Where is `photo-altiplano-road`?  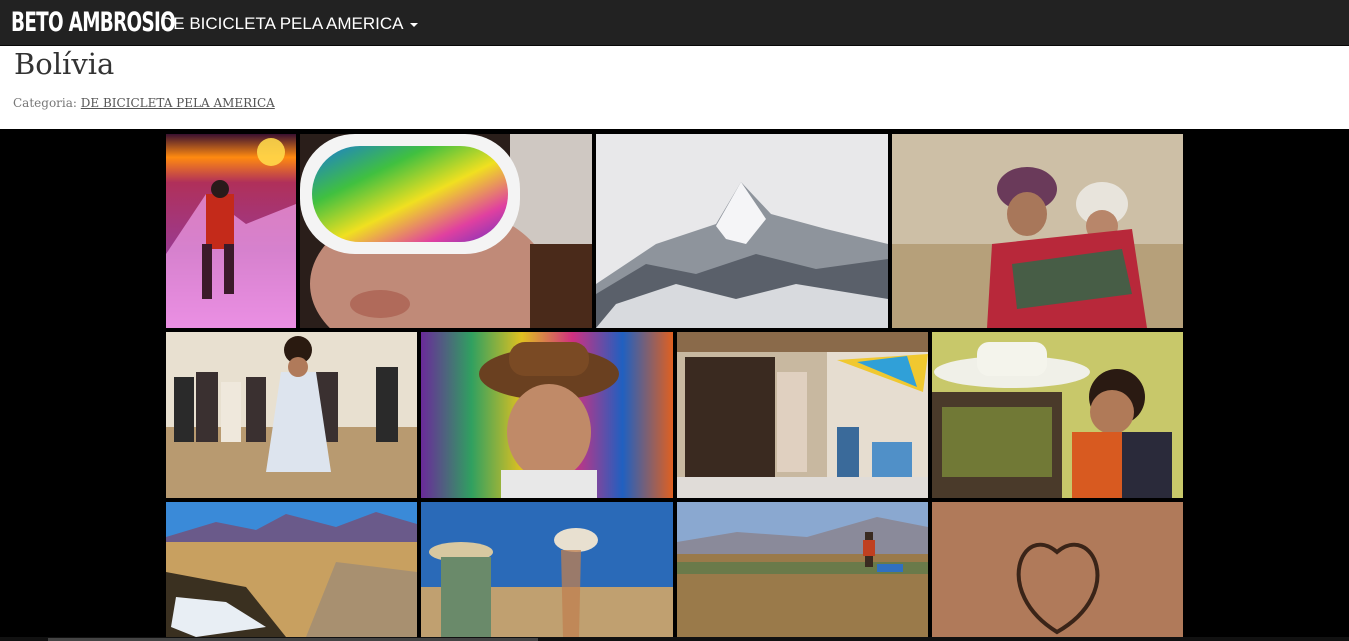
photo-altiplano-road is located at coordinates (291, 569).